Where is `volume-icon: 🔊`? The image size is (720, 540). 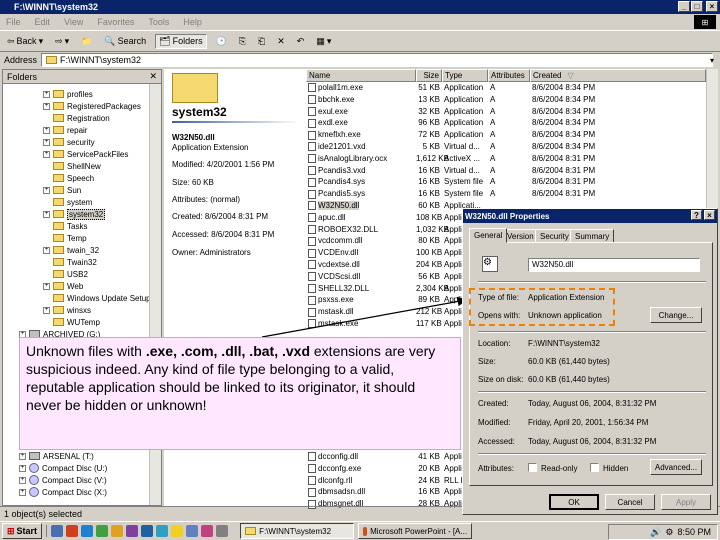 volume-icon: 🔊 is located at coordinates (655, 532).